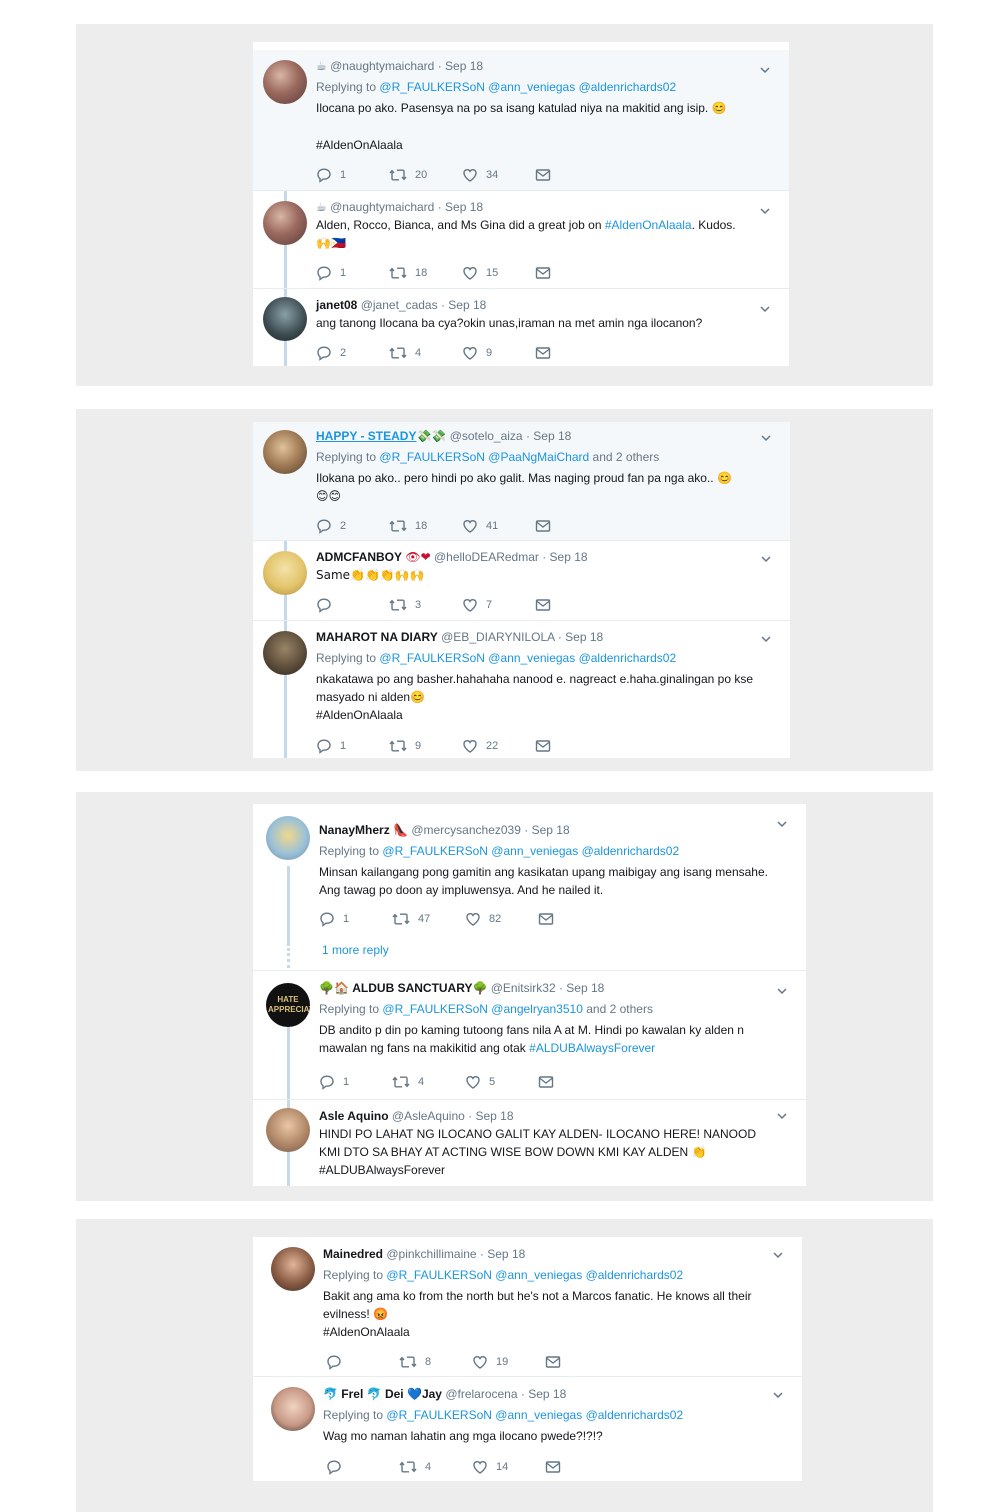 This screenshot has width=1000, height=1512. What do you see at coordinates (425, 605) in the screenshot?
I see `retweet-button: 3` at bounding box center [425, 605].